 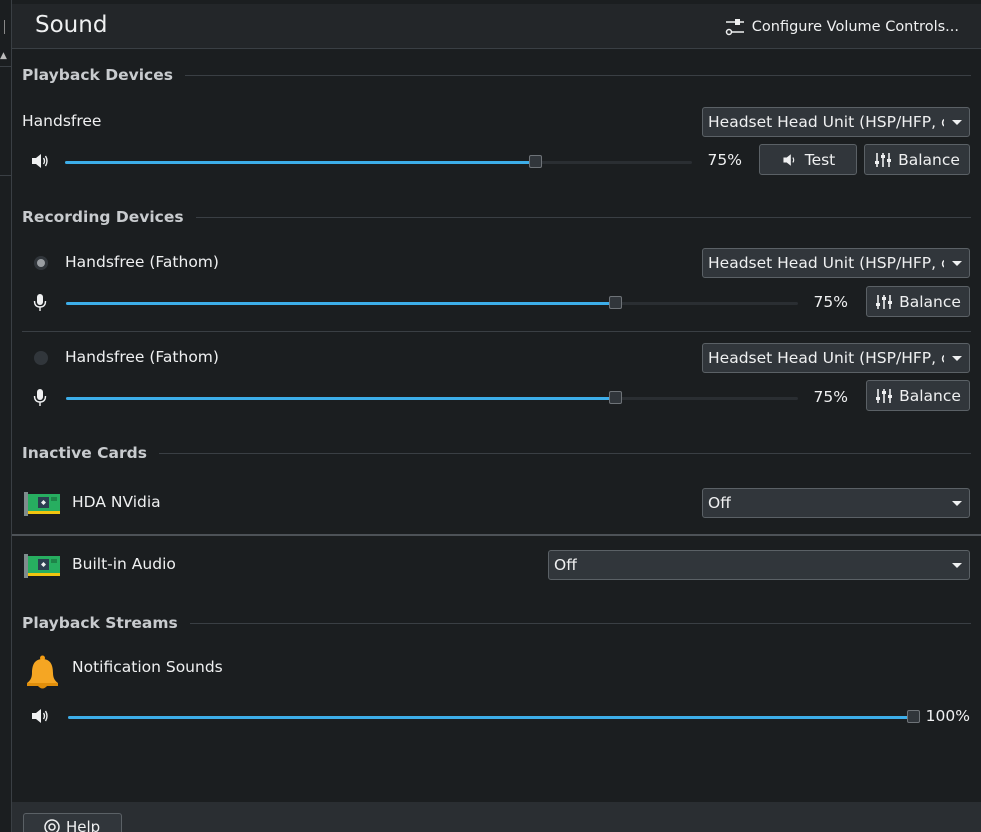 What do you see at coordinates (5, 56) in the screenshot?
I see `scroll-up-arrow-icon: ▲` at bounding box center [5, 56].